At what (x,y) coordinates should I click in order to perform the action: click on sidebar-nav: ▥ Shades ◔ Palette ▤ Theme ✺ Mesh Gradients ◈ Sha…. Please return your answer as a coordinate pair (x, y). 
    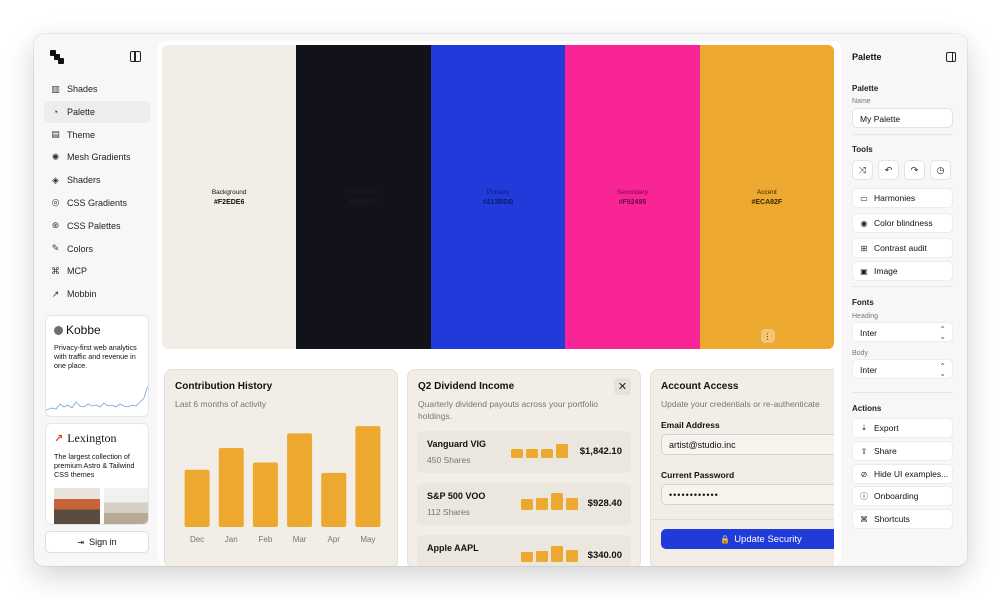
    Looking at the image, I should click on (97, 192).